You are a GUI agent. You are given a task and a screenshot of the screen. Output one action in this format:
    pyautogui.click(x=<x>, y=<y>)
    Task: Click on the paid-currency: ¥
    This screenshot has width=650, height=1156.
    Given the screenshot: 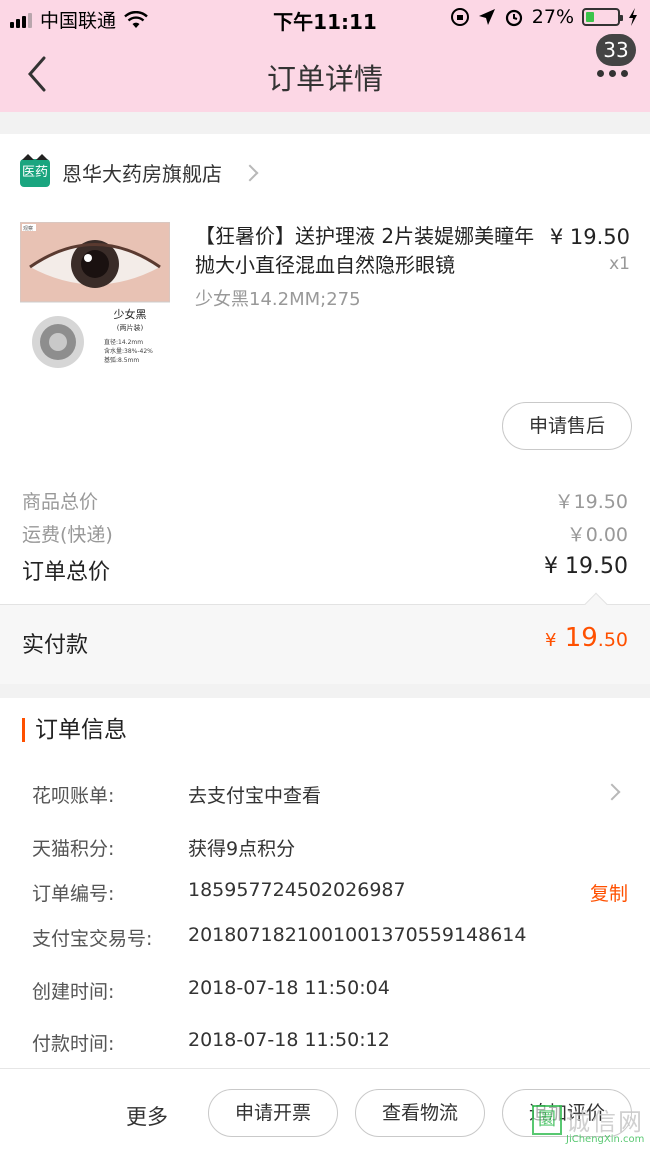 What is the action you would take?
    pyautogui.click(x=550, y=640)
    